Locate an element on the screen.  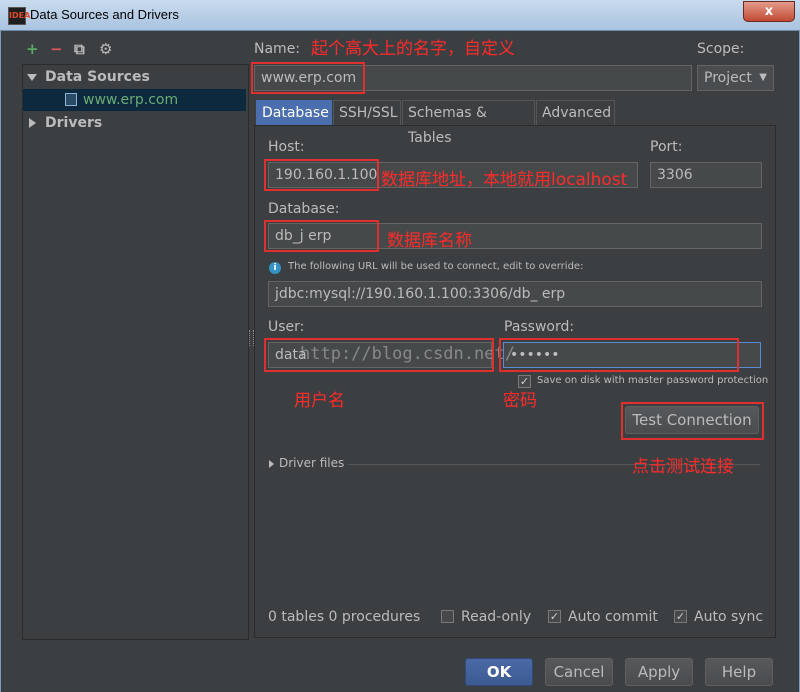
auto-sync-label: Auto sync is located at coordinates (729, 617).